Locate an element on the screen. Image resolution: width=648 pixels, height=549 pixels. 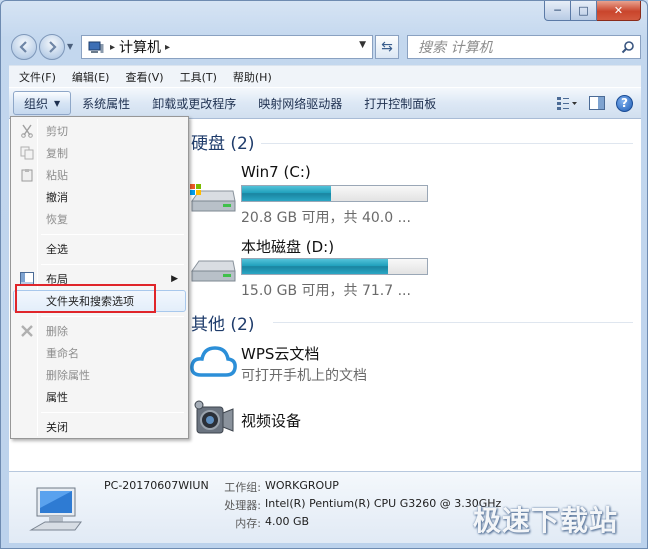
group-header-drives: 硬盘 (2) is located at coordinates (222, 141).